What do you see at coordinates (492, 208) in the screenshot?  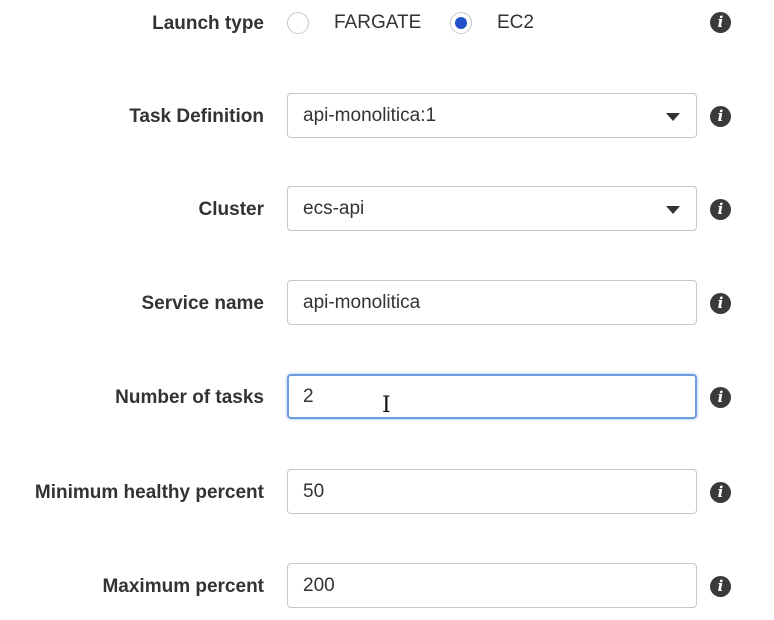 I see `cluster-select: ecs-api` at bounding box center [492, 208].